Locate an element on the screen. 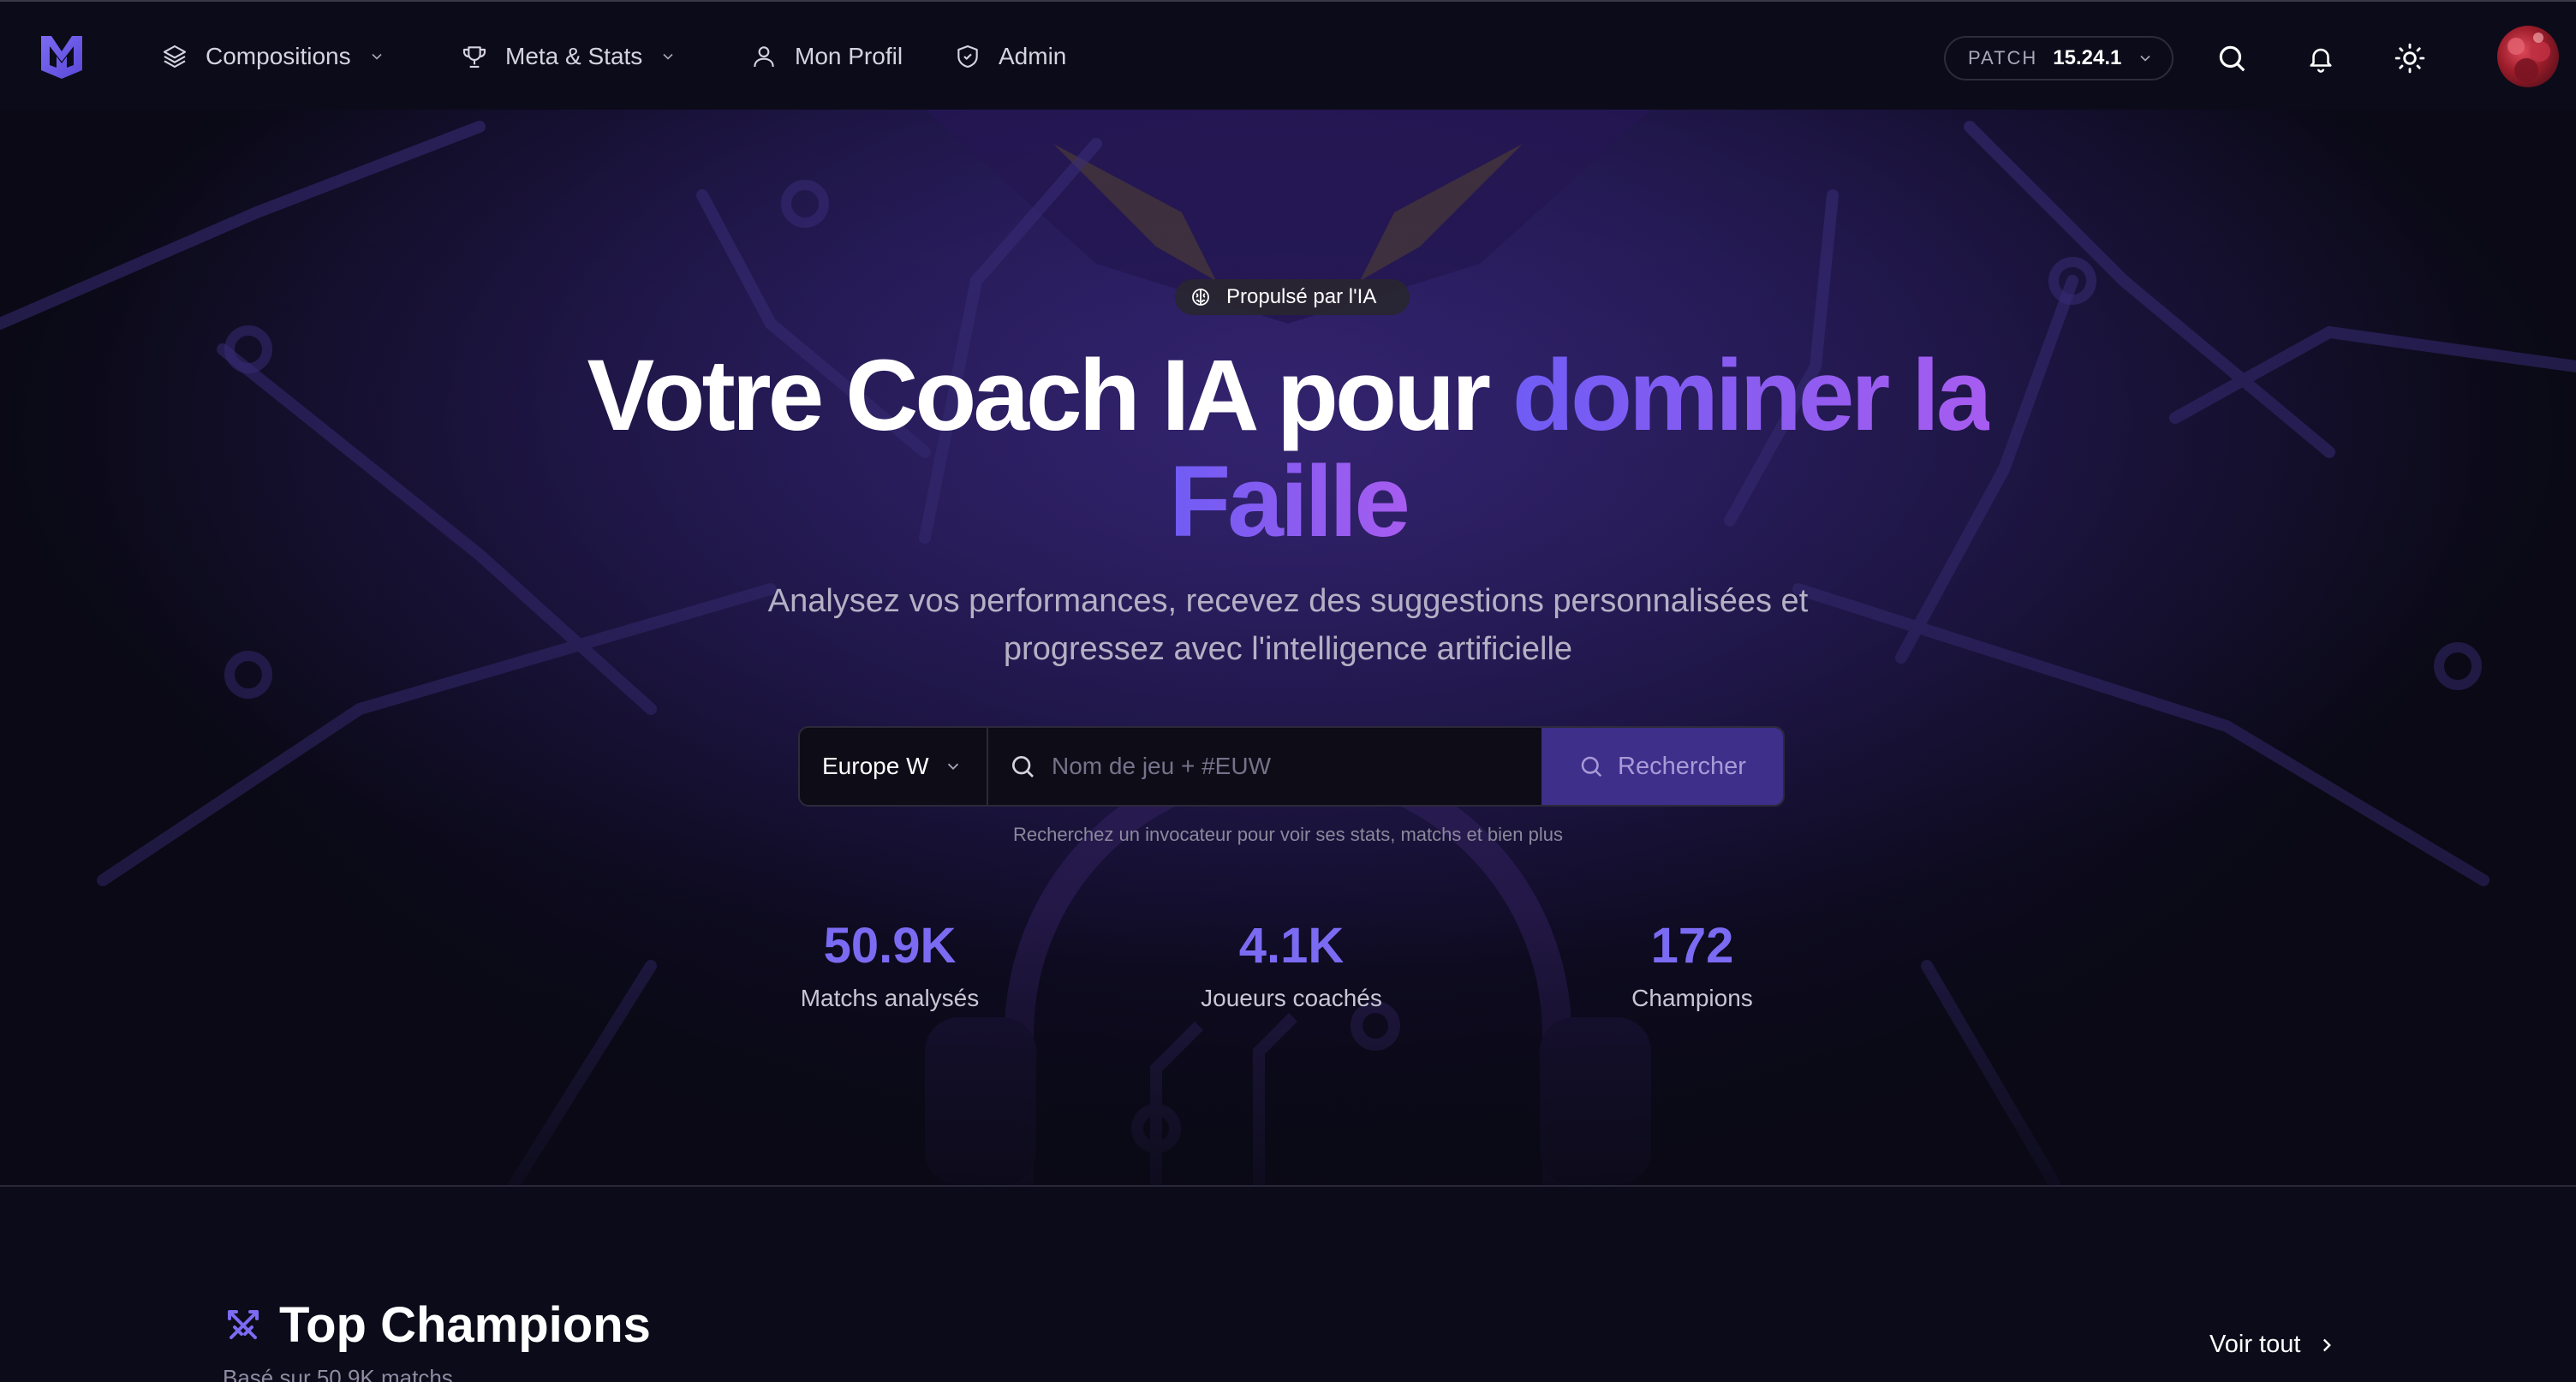 This screenshot has height=1382, width=2576. patch-selector: PATCH 15.24.1 is located at coordinates (2059, 58).